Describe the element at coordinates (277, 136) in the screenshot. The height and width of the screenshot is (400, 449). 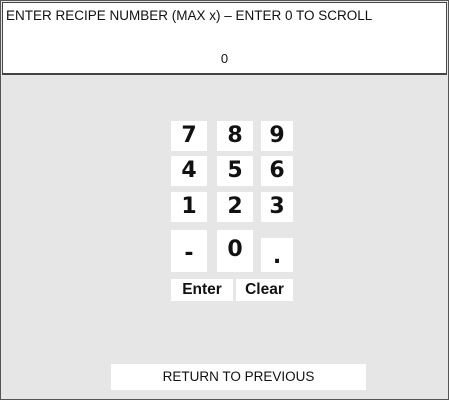
I see `key-9: 9` at that location.